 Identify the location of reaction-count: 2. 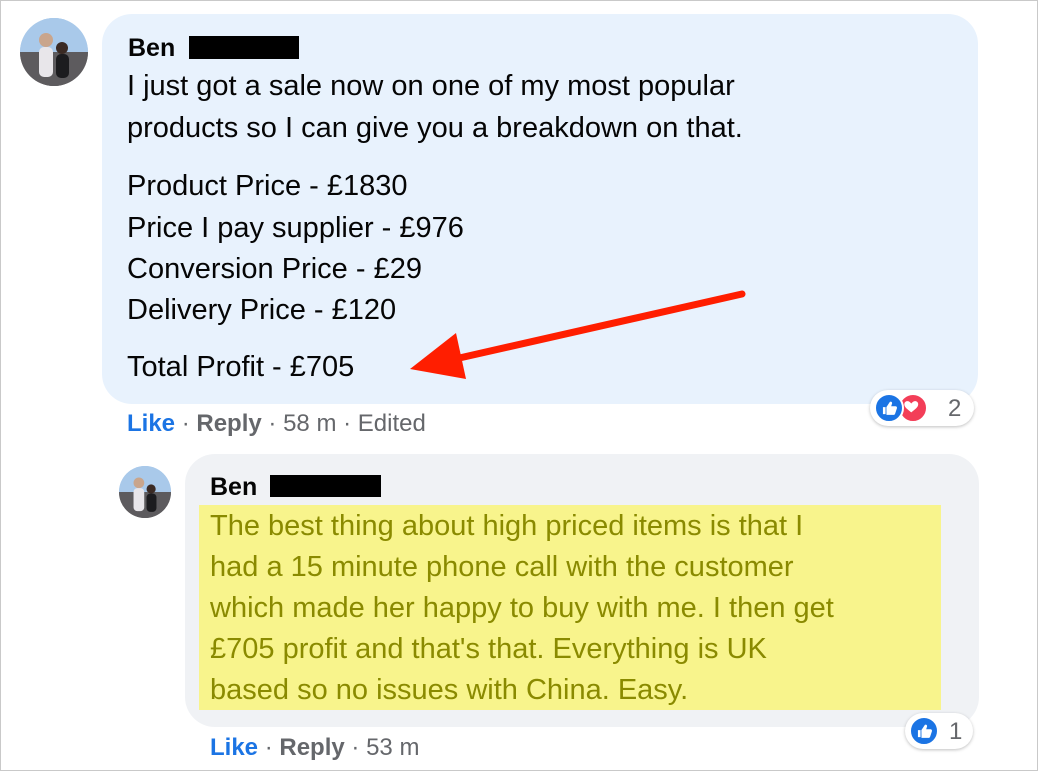
(955, 408).